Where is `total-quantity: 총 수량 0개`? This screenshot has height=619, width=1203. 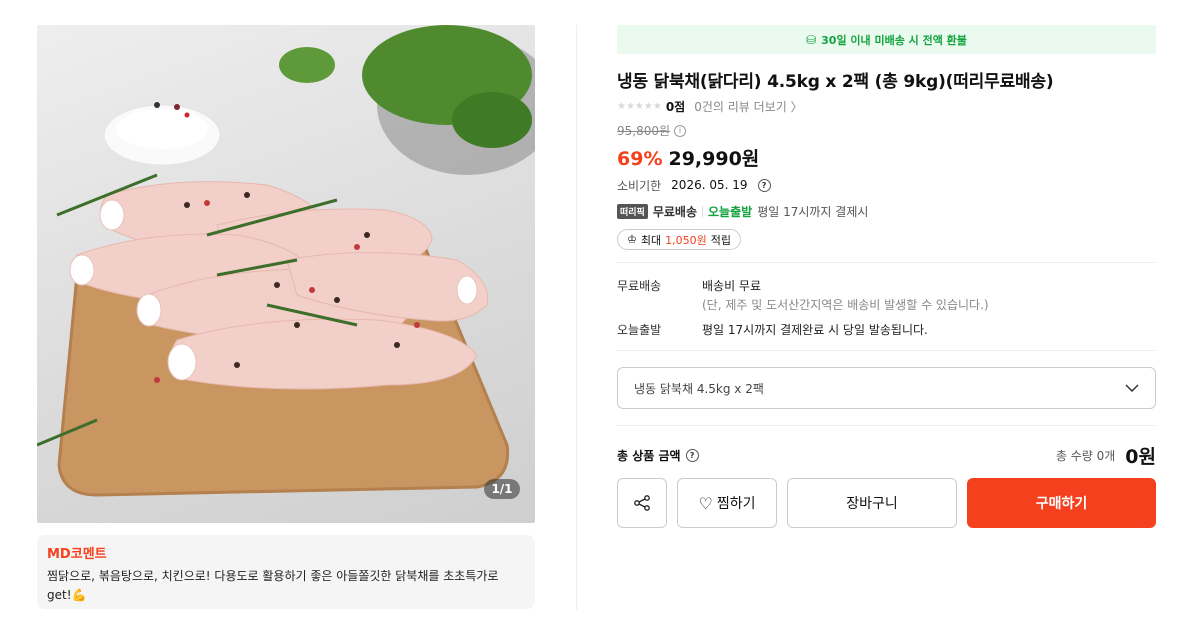 total-quantity: 총 수량 0개 is located at coordinates (1085, 455).